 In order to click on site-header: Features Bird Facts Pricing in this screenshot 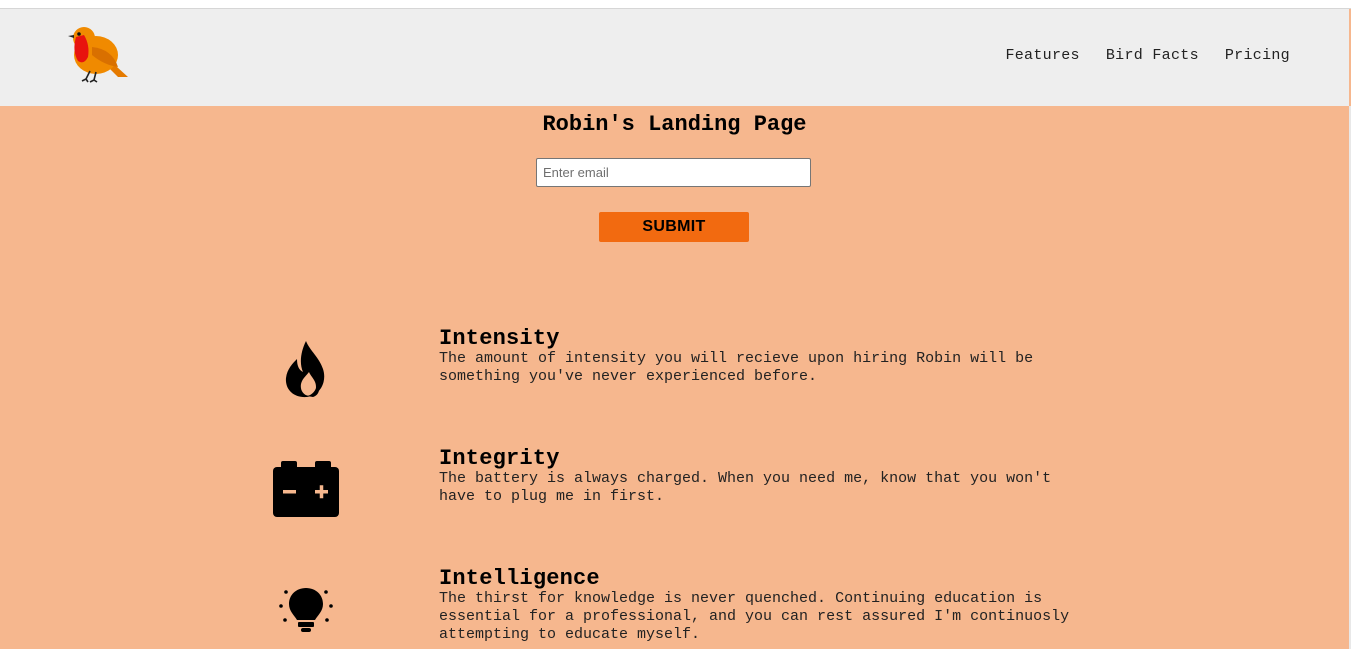, I will do `click(674, 57)`.